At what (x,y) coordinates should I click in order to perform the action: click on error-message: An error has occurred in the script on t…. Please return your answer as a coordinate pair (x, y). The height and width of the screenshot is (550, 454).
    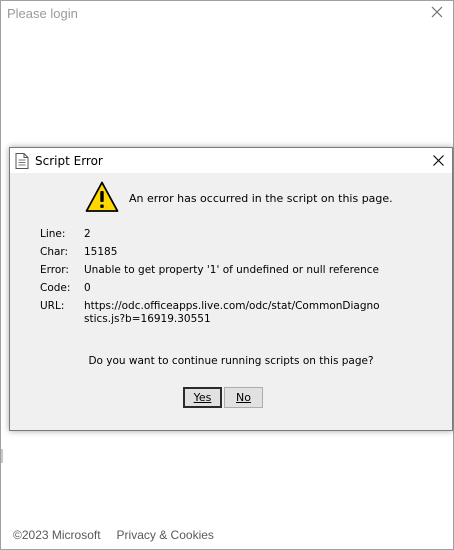
    Looking at the image, I should click on (261, 198).